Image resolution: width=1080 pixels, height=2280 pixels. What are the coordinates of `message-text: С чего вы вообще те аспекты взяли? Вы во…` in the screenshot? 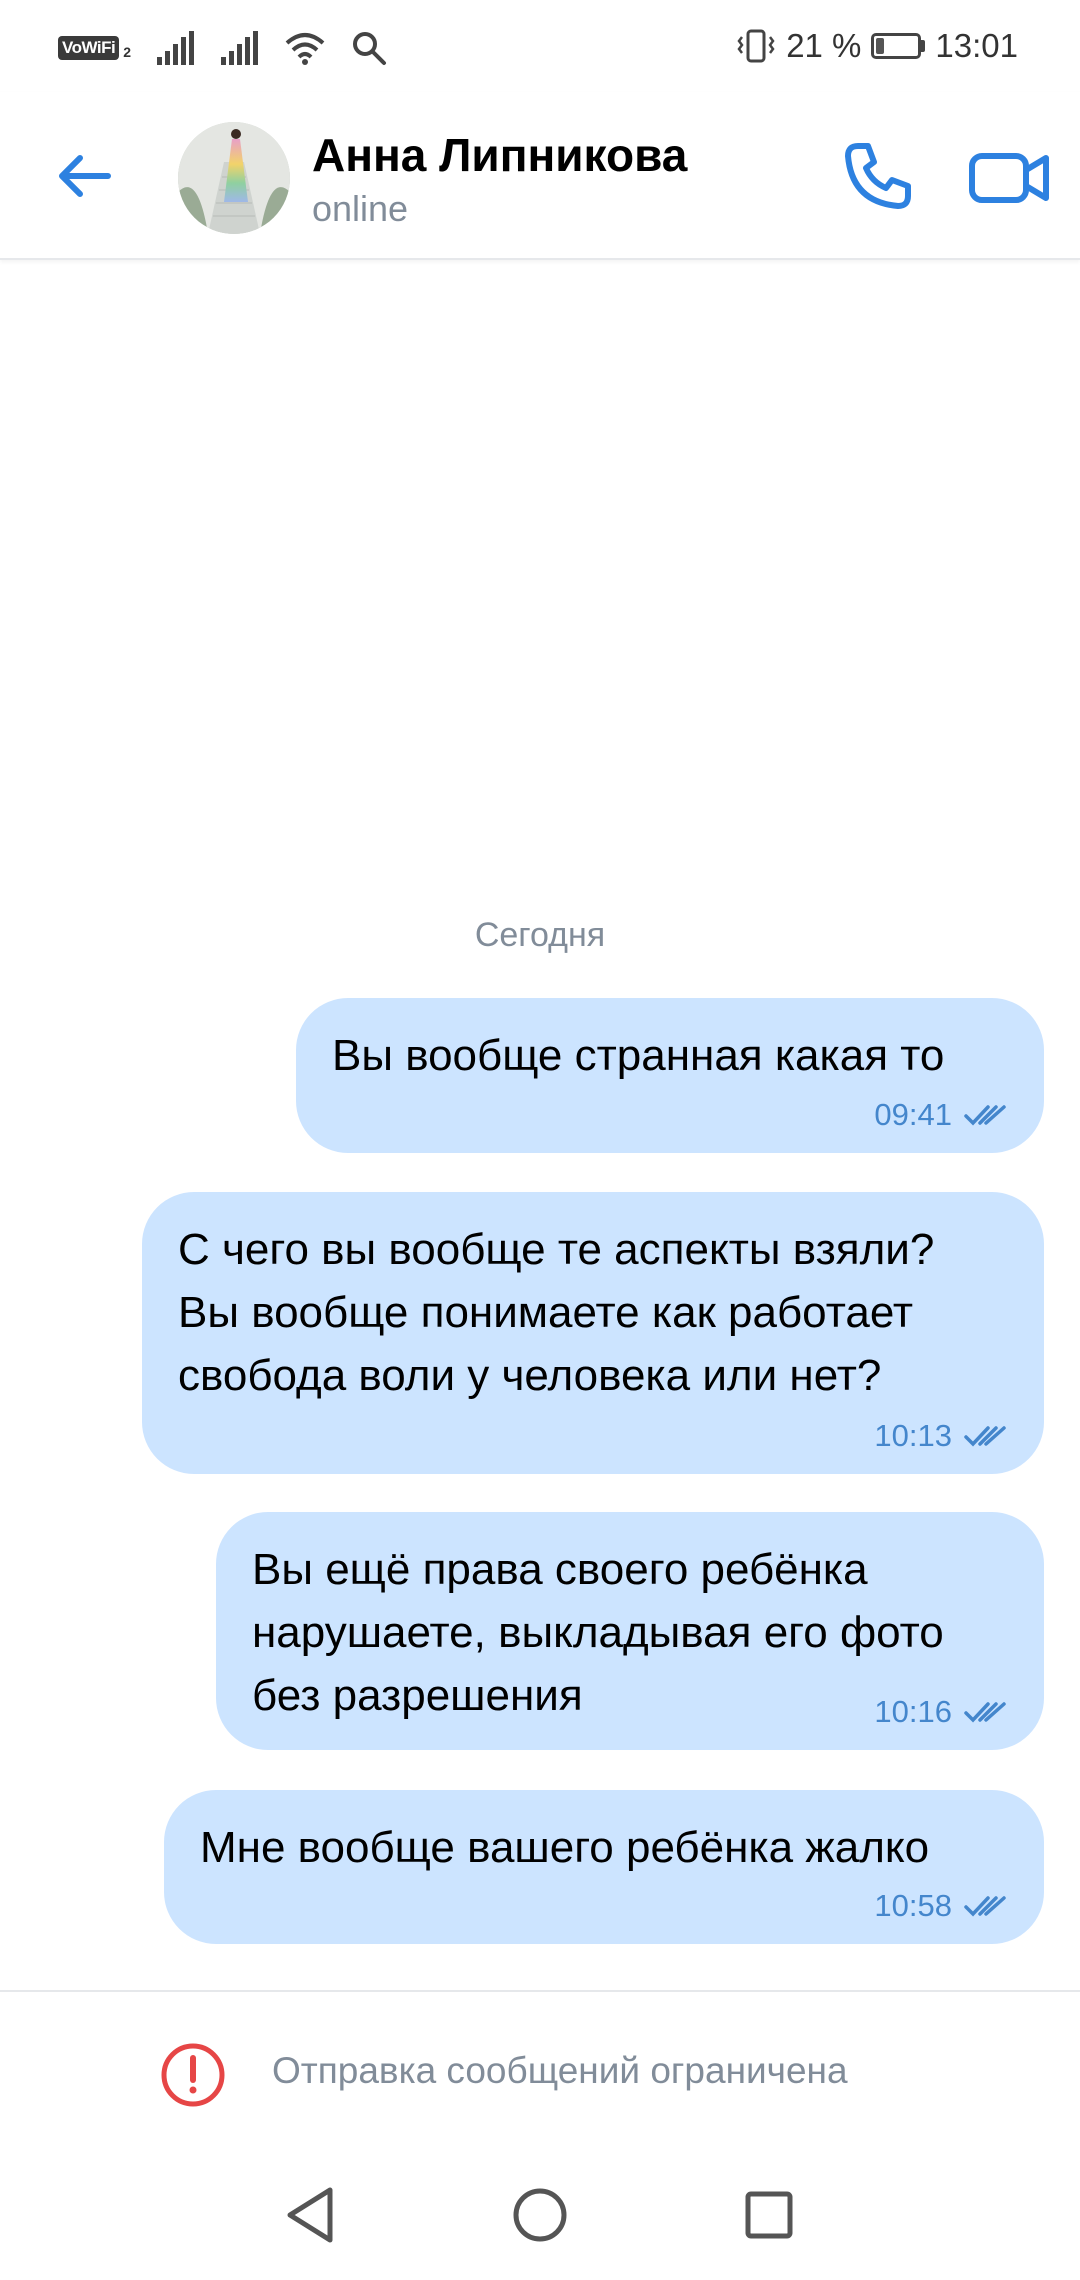 It's located at (556, 1312).